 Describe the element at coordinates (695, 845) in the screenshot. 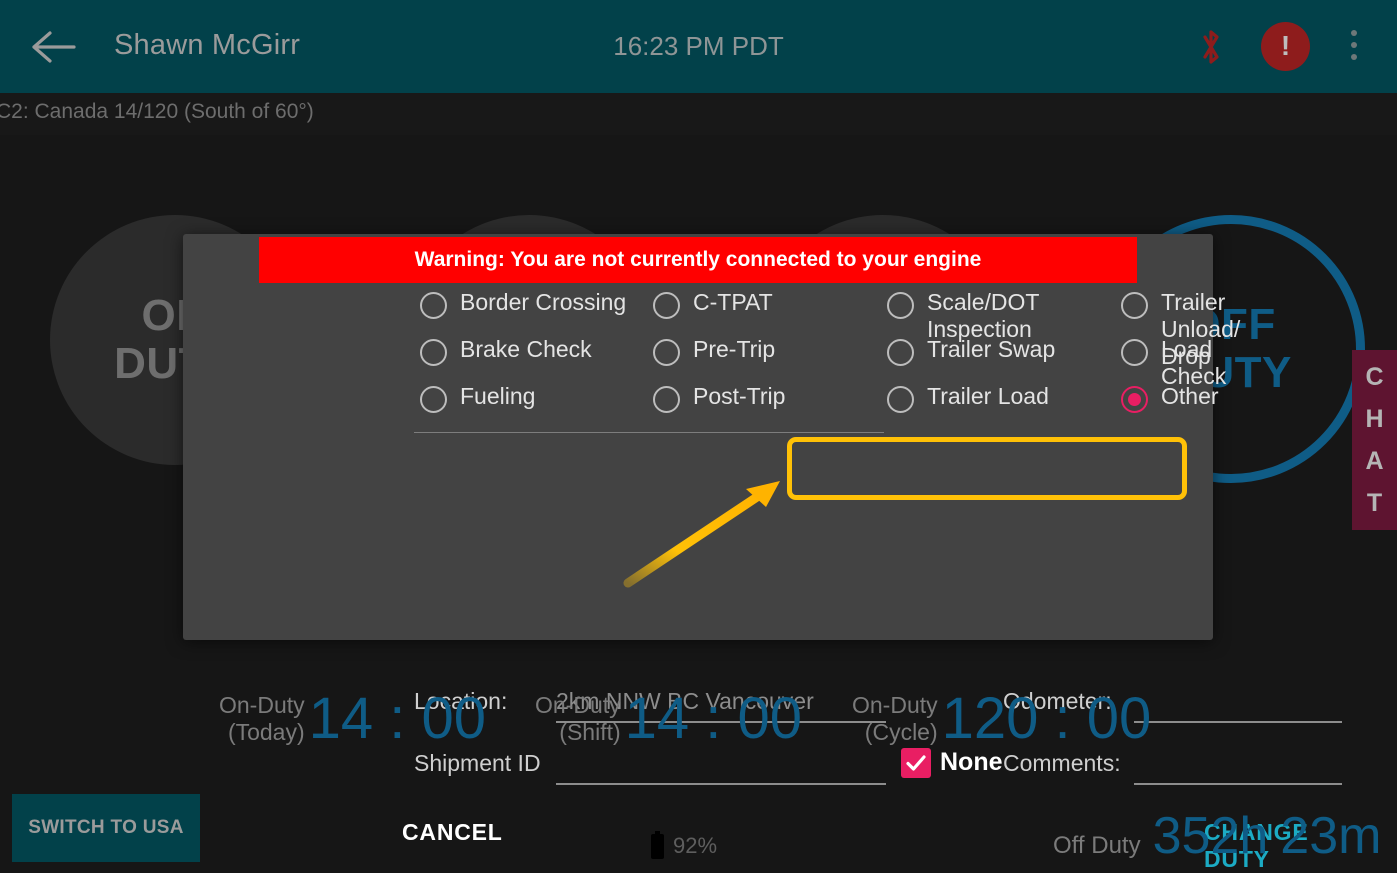

I see `battery-percent: 92%` at that location.